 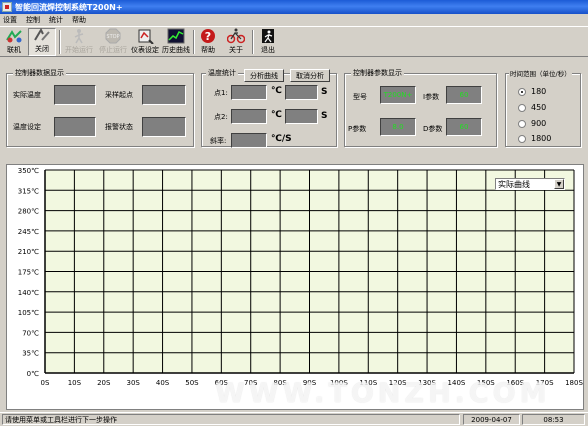 What do you see at coordinates (192, 383) in the screenshot?
I see `x-tick-label: 50S` at bounding box center [192, 383].